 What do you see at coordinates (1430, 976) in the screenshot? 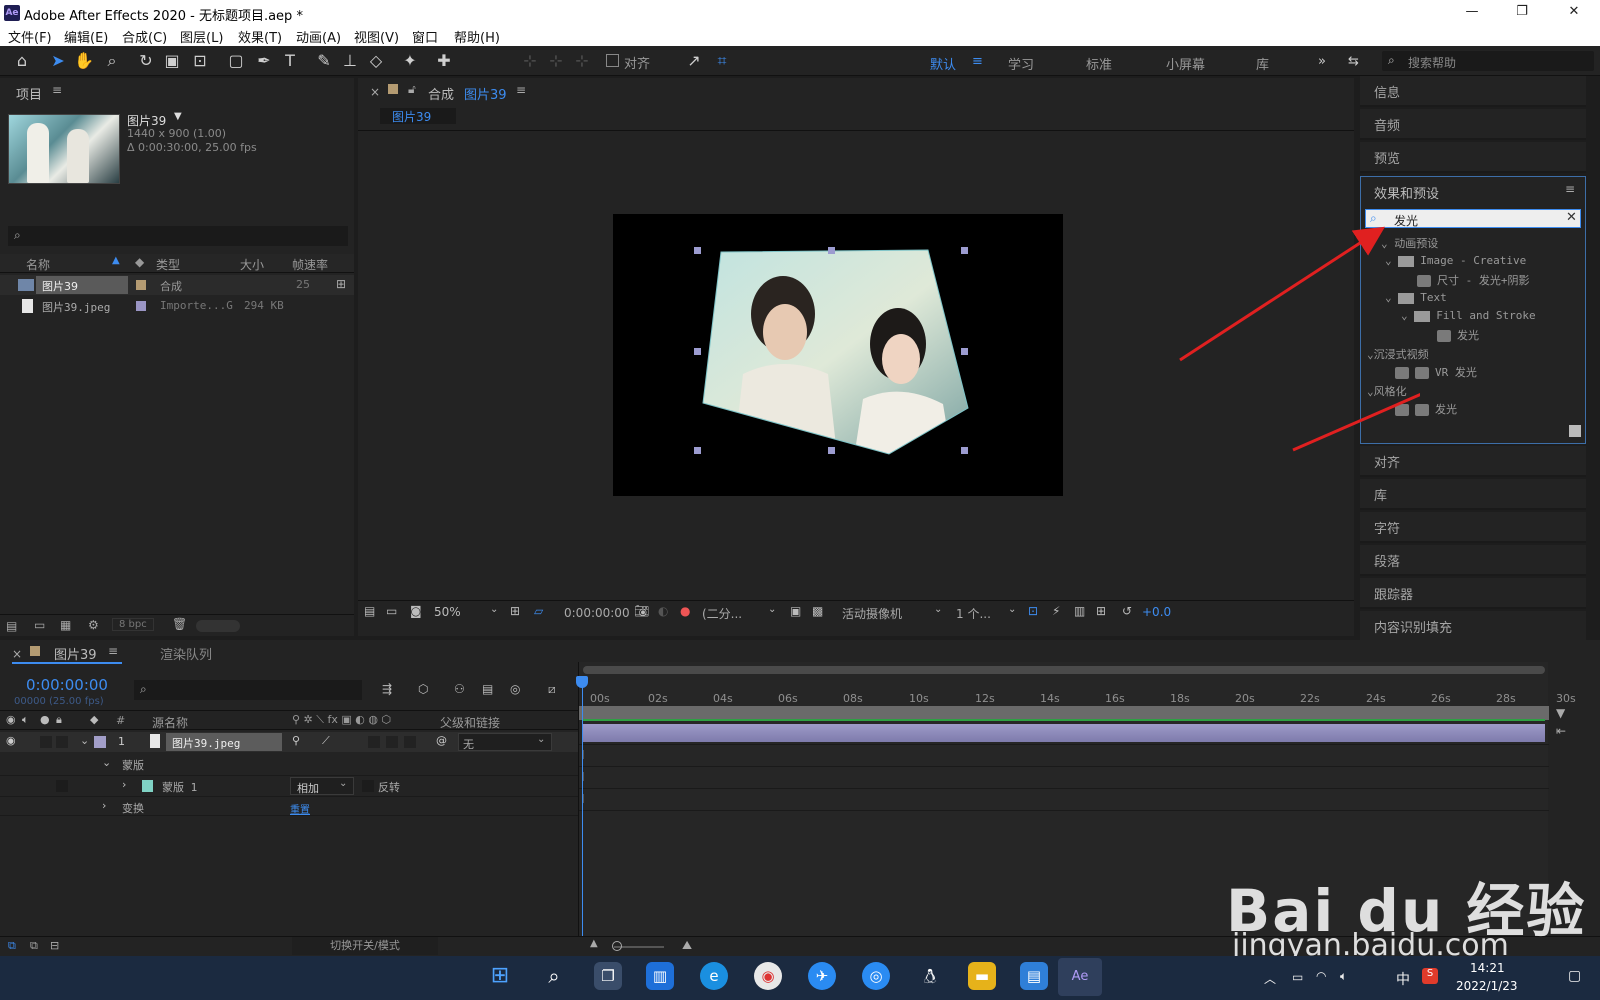
I see `sogou-input-icon: S` at bounding box center [1430, 976].